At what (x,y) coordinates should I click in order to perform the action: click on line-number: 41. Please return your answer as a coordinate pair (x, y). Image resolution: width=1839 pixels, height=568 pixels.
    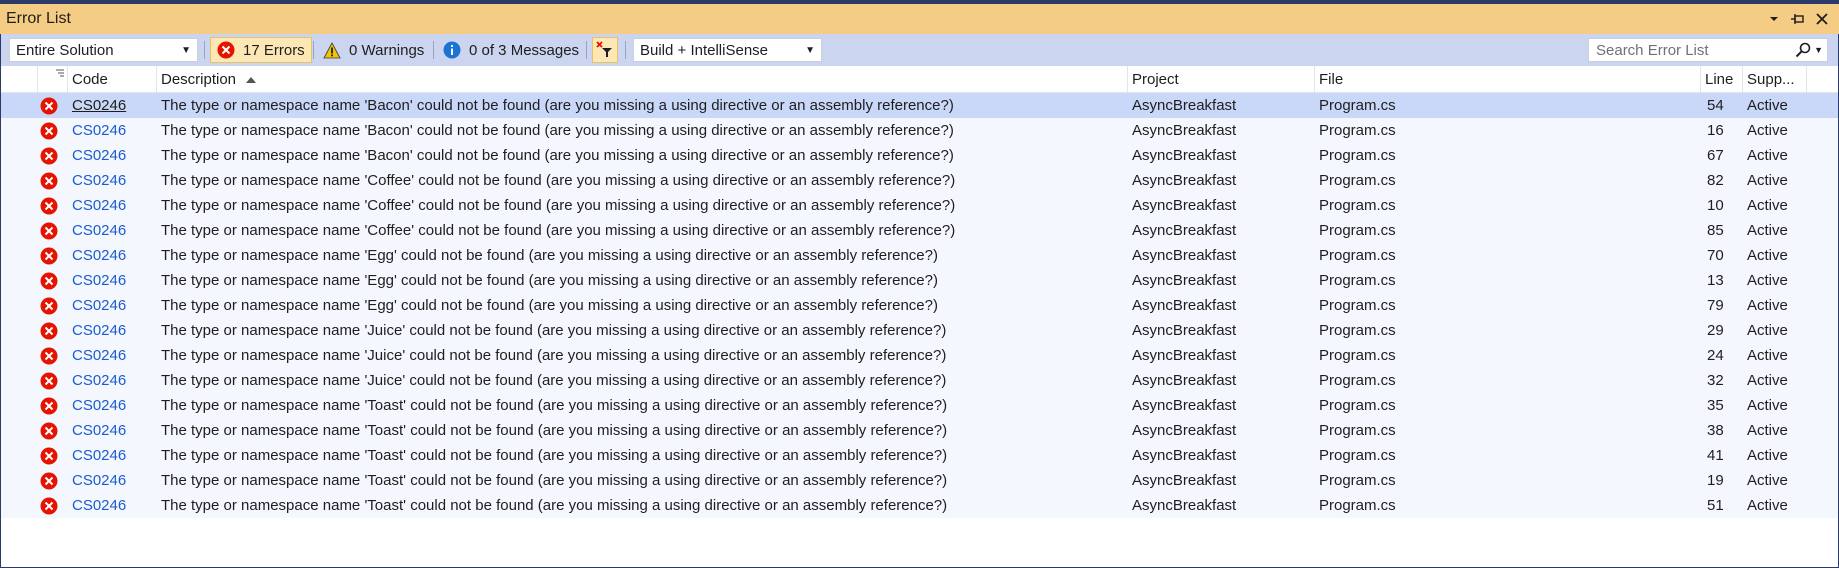
    Looking at the image, I should click on (1715, 455).